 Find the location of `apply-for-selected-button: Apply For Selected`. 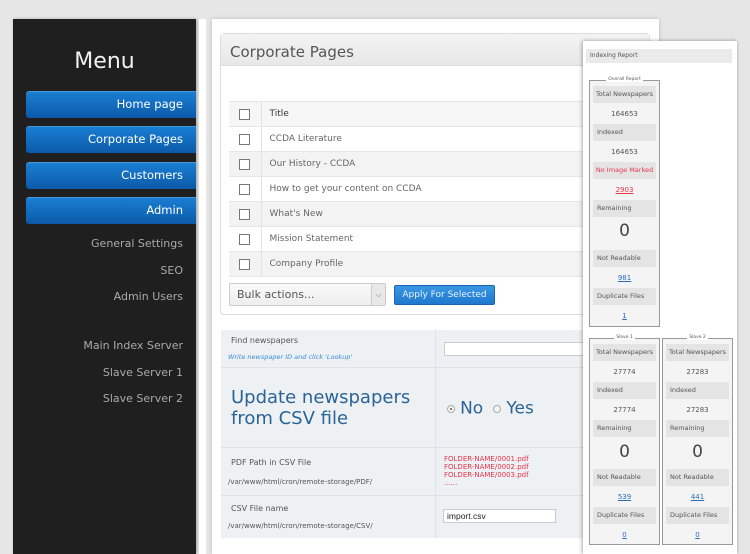

apply-for-selected-button: Apply For Selected is located at coordinates (444, 295).